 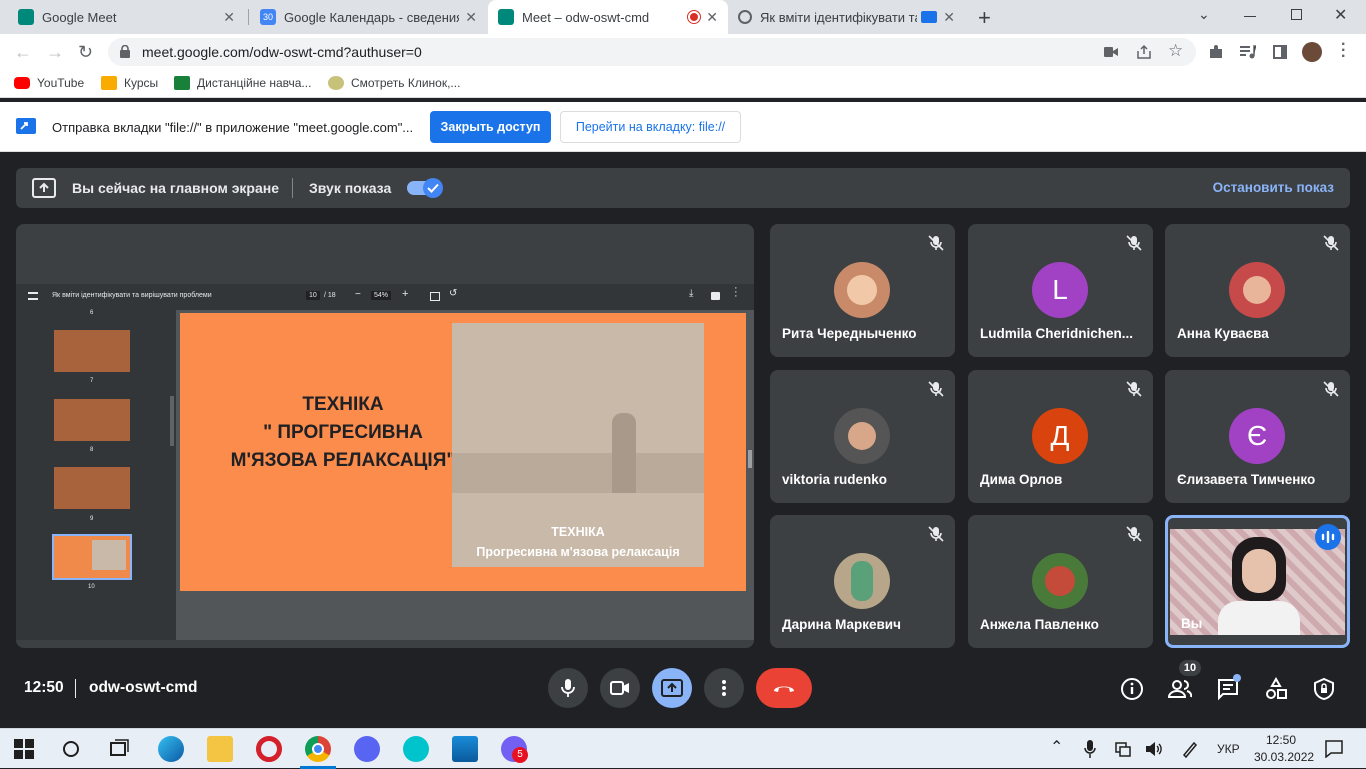 What do you see at coordinates (1312, 52) in the screenshot?
I see `profile-avatar` at bounding box center [1312, 52].